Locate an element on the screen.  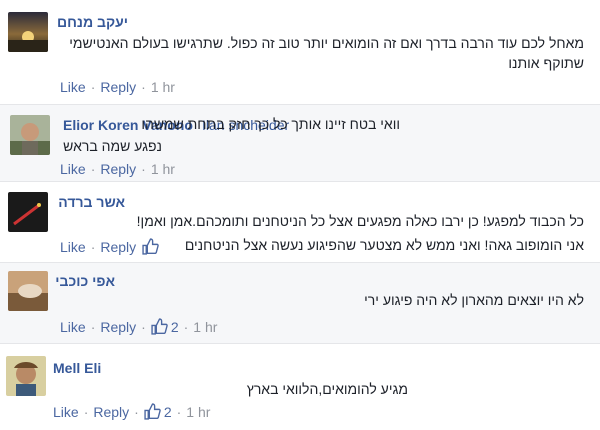
author-name: אשר ברדה is located at coordinates (91, 202).